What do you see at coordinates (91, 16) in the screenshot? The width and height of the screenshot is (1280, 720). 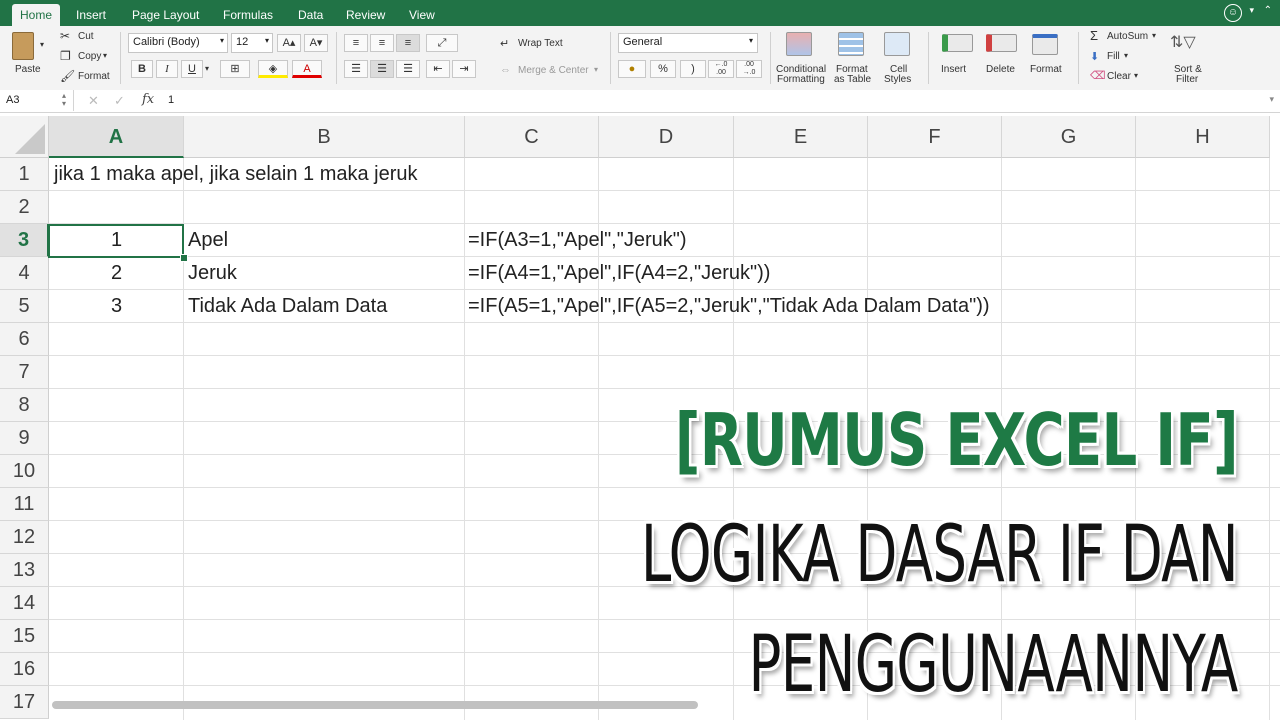 I see `tab-insert: Insert` at bounding box center [91, 16].